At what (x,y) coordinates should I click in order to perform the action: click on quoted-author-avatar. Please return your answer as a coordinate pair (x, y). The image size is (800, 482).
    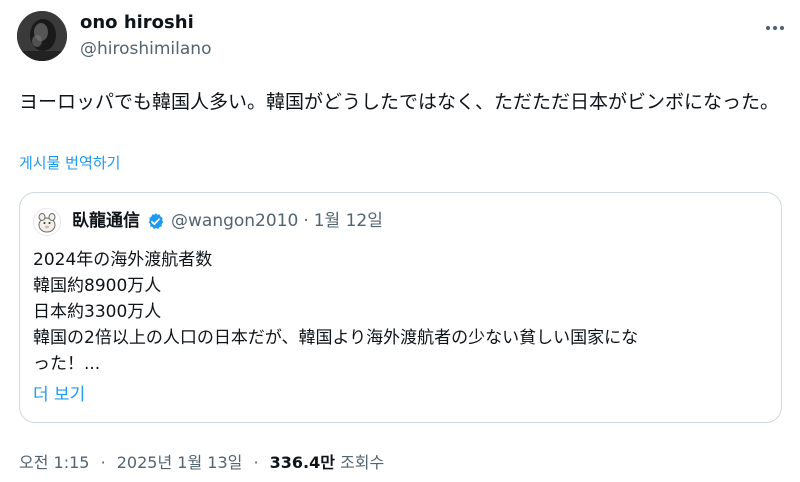
    Looking at the image, I should click on (47, 222).